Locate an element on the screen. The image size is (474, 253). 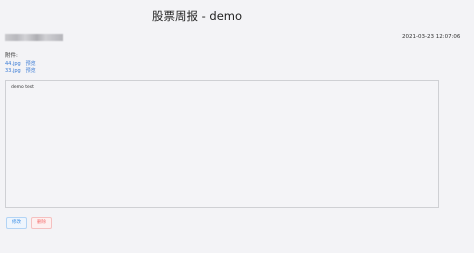
delete-button: 删除 is located at coordinates (41, 223).